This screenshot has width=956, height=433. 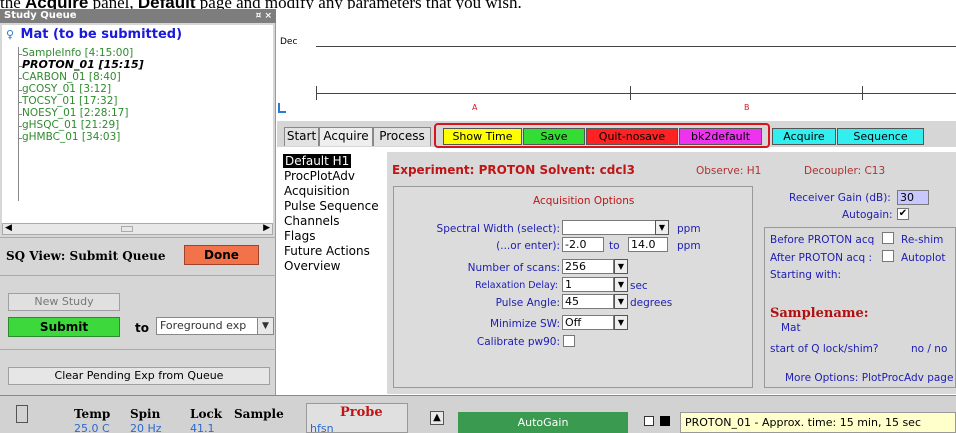 What do you see at coordinates (75, 113) in the screenshot?
I see `tree-item-noesy: NOESY_01 [2:28:17]` at bounding box center [75, 113].